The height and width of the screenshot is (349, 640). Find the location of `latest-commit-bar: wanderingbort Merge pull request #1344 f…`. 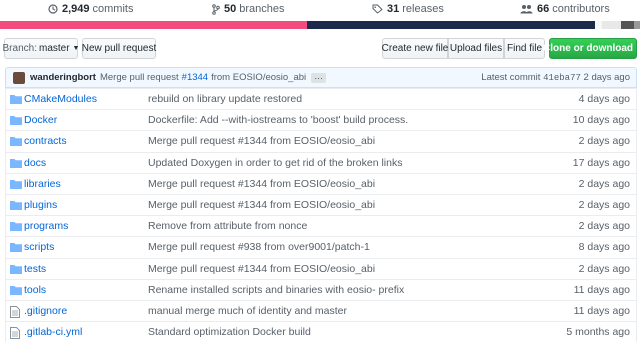

latest-commit-bar: wanderingbort Merge pull request #1344 f… is located at coordinates (321, 77).